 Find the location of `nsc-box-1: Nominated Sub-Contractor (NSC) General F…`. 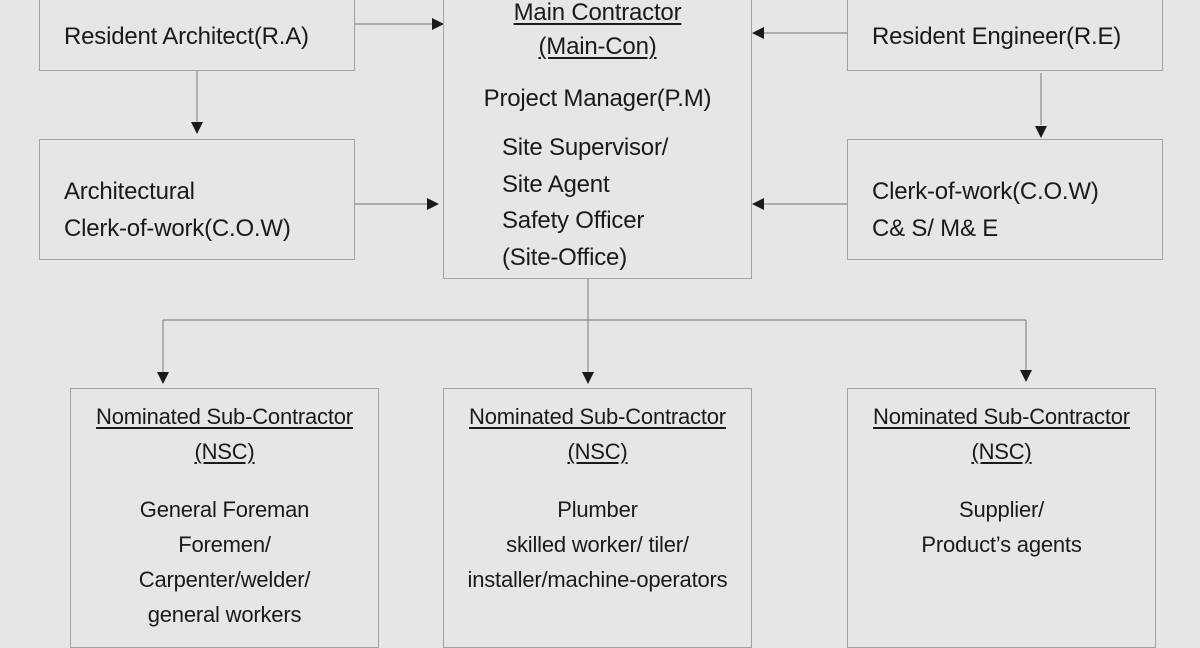

nsc-box-1: Nominated Sub-Contractor (NSC) General F… is located at coordinates (224, 518).